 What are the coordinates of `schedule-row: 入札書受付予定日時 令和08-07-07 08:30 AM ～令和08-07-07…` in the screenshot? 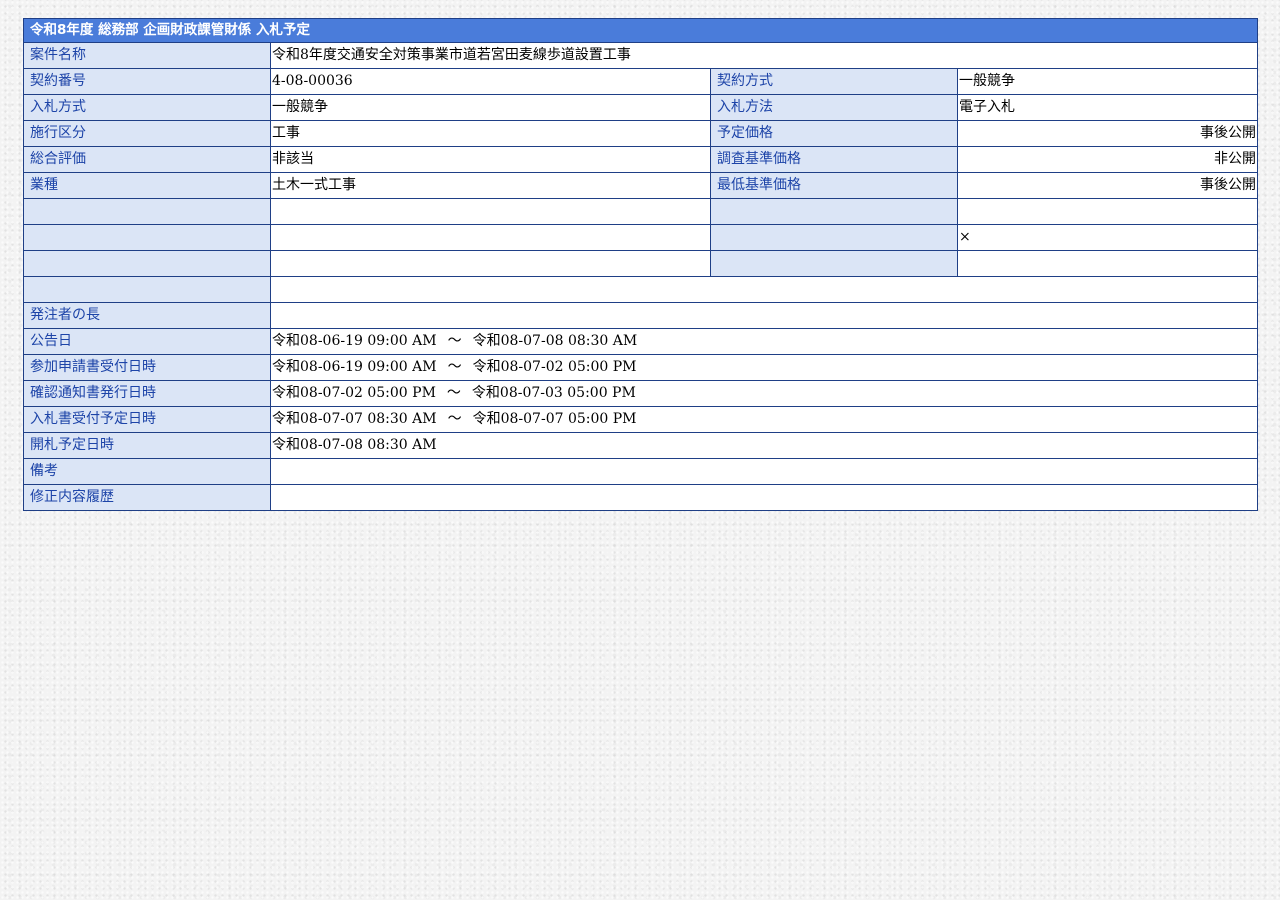 It's located at (640, 419).